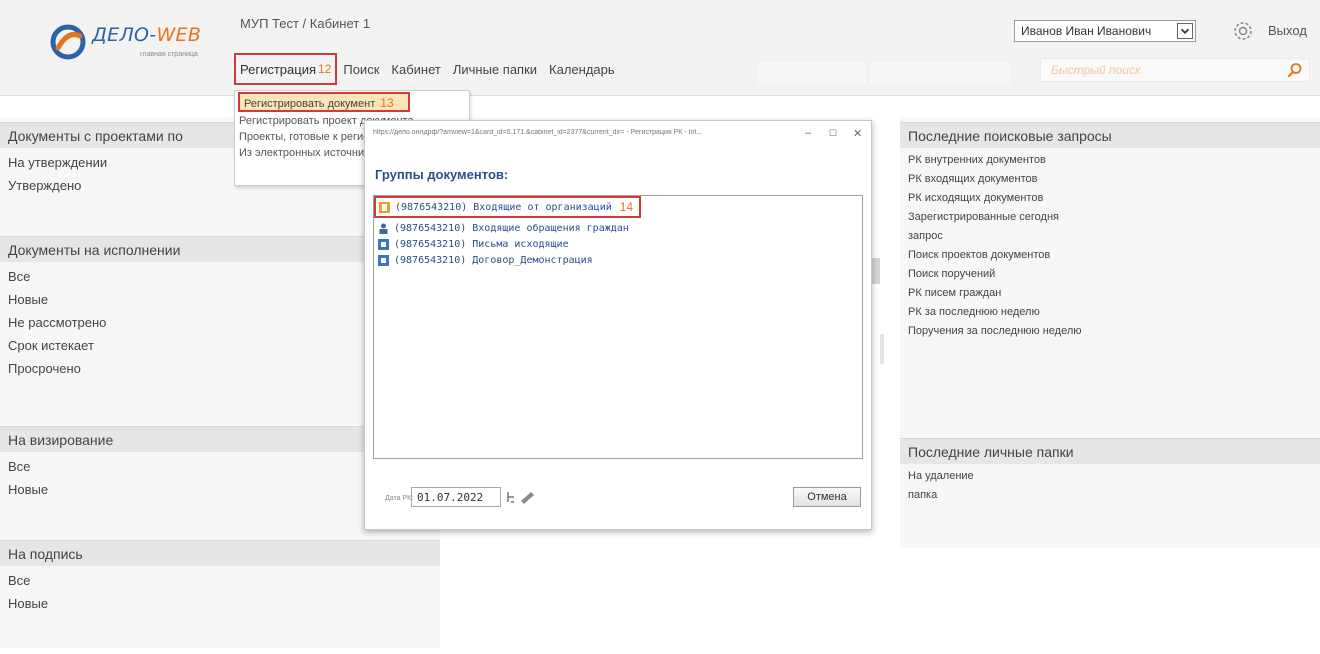 The width and height of the screenshot is (1320, 654). I want to click on minimize-icon: –, so click(808, 133).